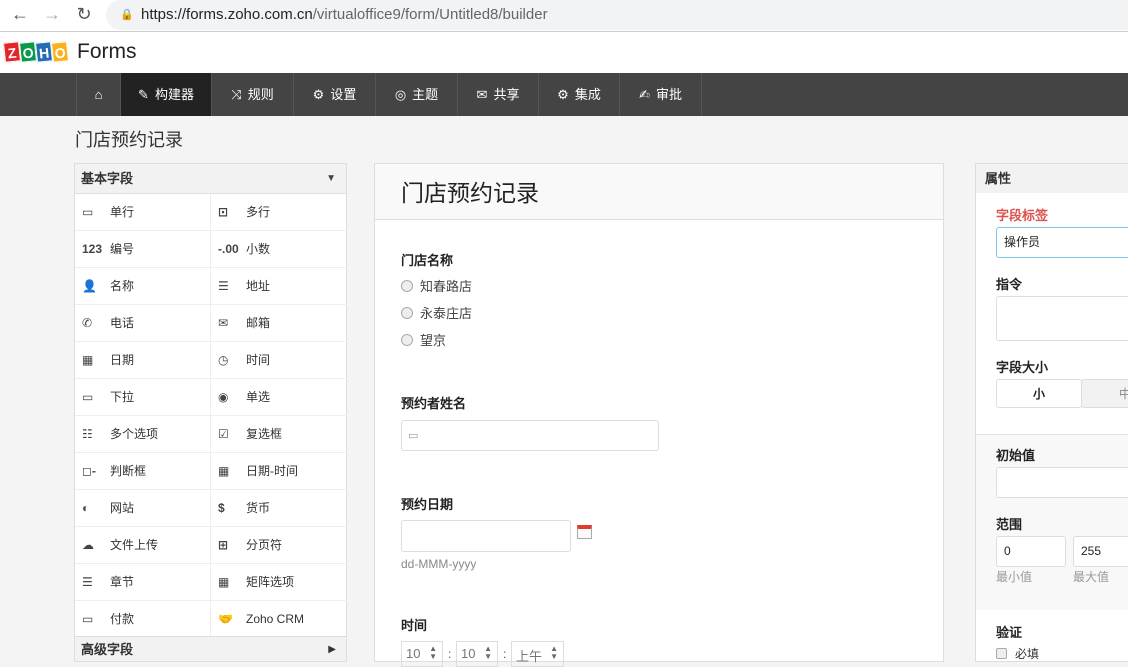 This screenshot has height=667, width=1128. Describe the element at coordinates (210, 179) in the screenshot. I see `basic-fields-header: 基本字段 ▼` at that location.